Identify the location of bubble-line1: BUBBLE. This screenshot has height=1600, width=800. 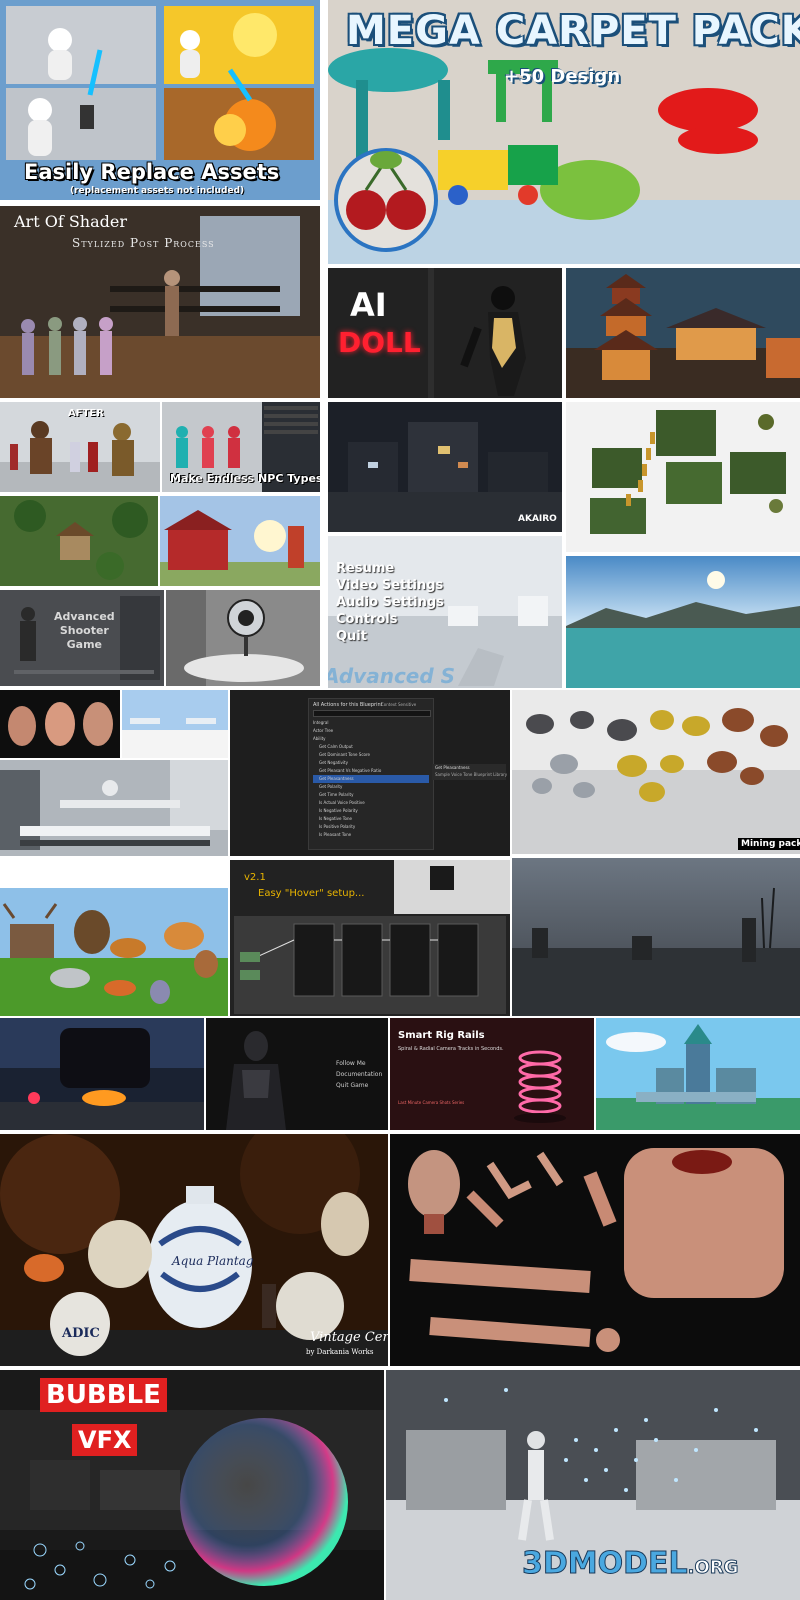
(103, 1395).